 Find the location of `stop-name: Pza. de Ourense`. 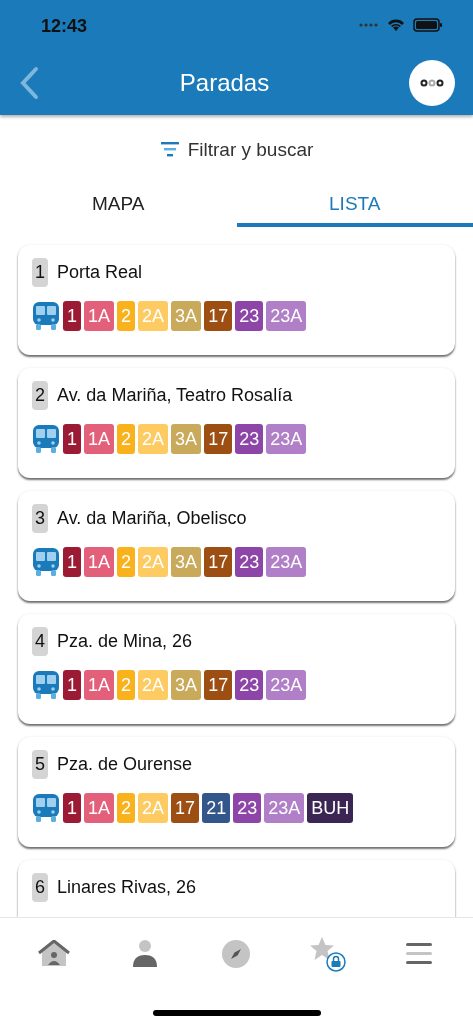

stop-name: Pza. de Ourense is located at coordinates (125, 764).